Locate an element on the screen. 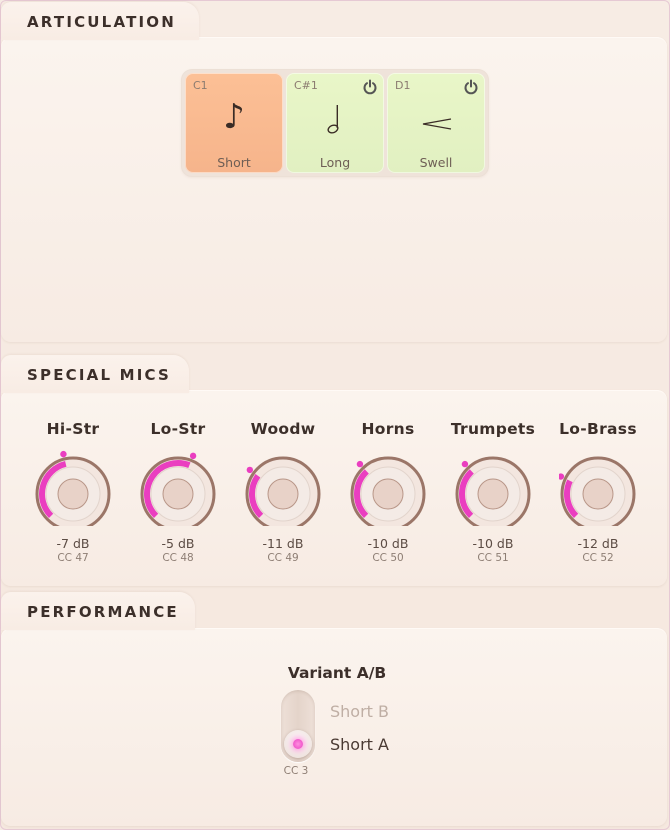 Image resolution: width=670 pixels, height=830 pixels. articulation-selector: C1 ♪ Short C#1 Long D1 Swell is located at coordinates (335, 123).